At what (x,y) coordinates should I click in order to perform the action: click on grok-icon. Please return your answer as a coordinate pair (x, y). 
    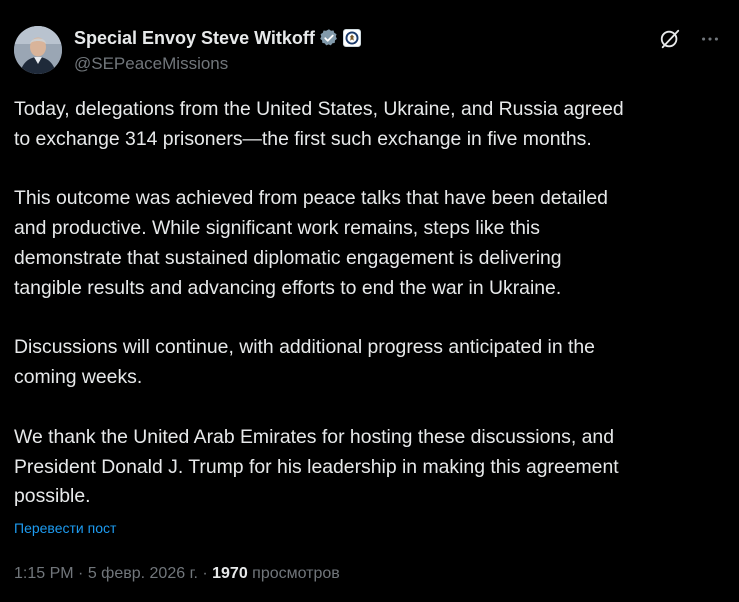
    Looking at the image, I should click on (670, 39).